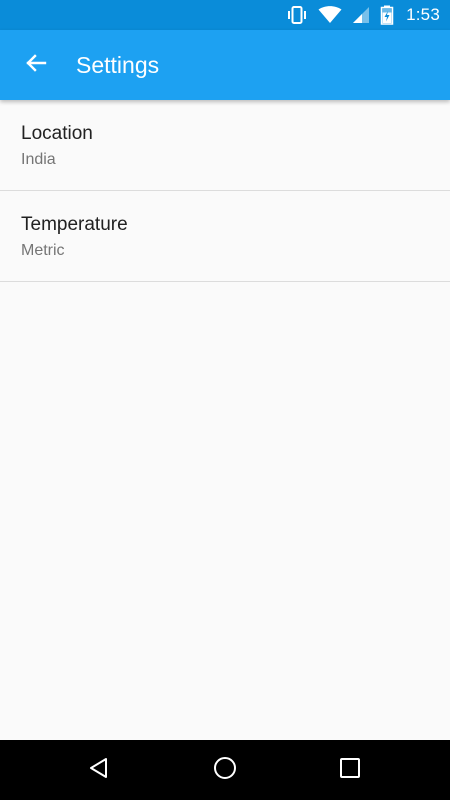 The image size is (450, 800). I want to click on status-icons: 1:53, so click(358, 15).